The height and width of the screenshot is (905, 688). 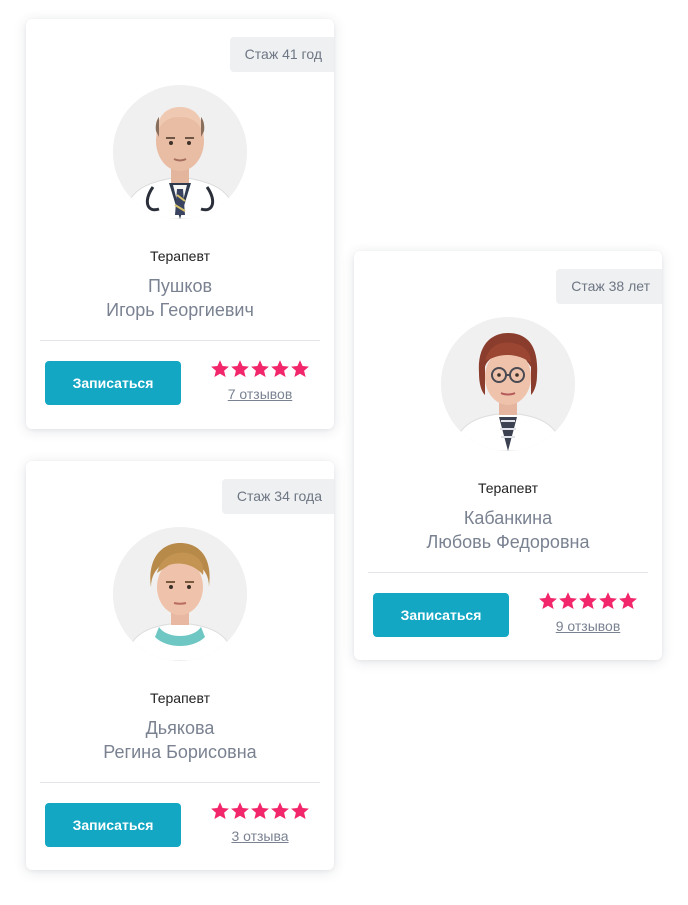 I want to click on doctor-last-name: Кабанкина, so click(x=508, y=518).